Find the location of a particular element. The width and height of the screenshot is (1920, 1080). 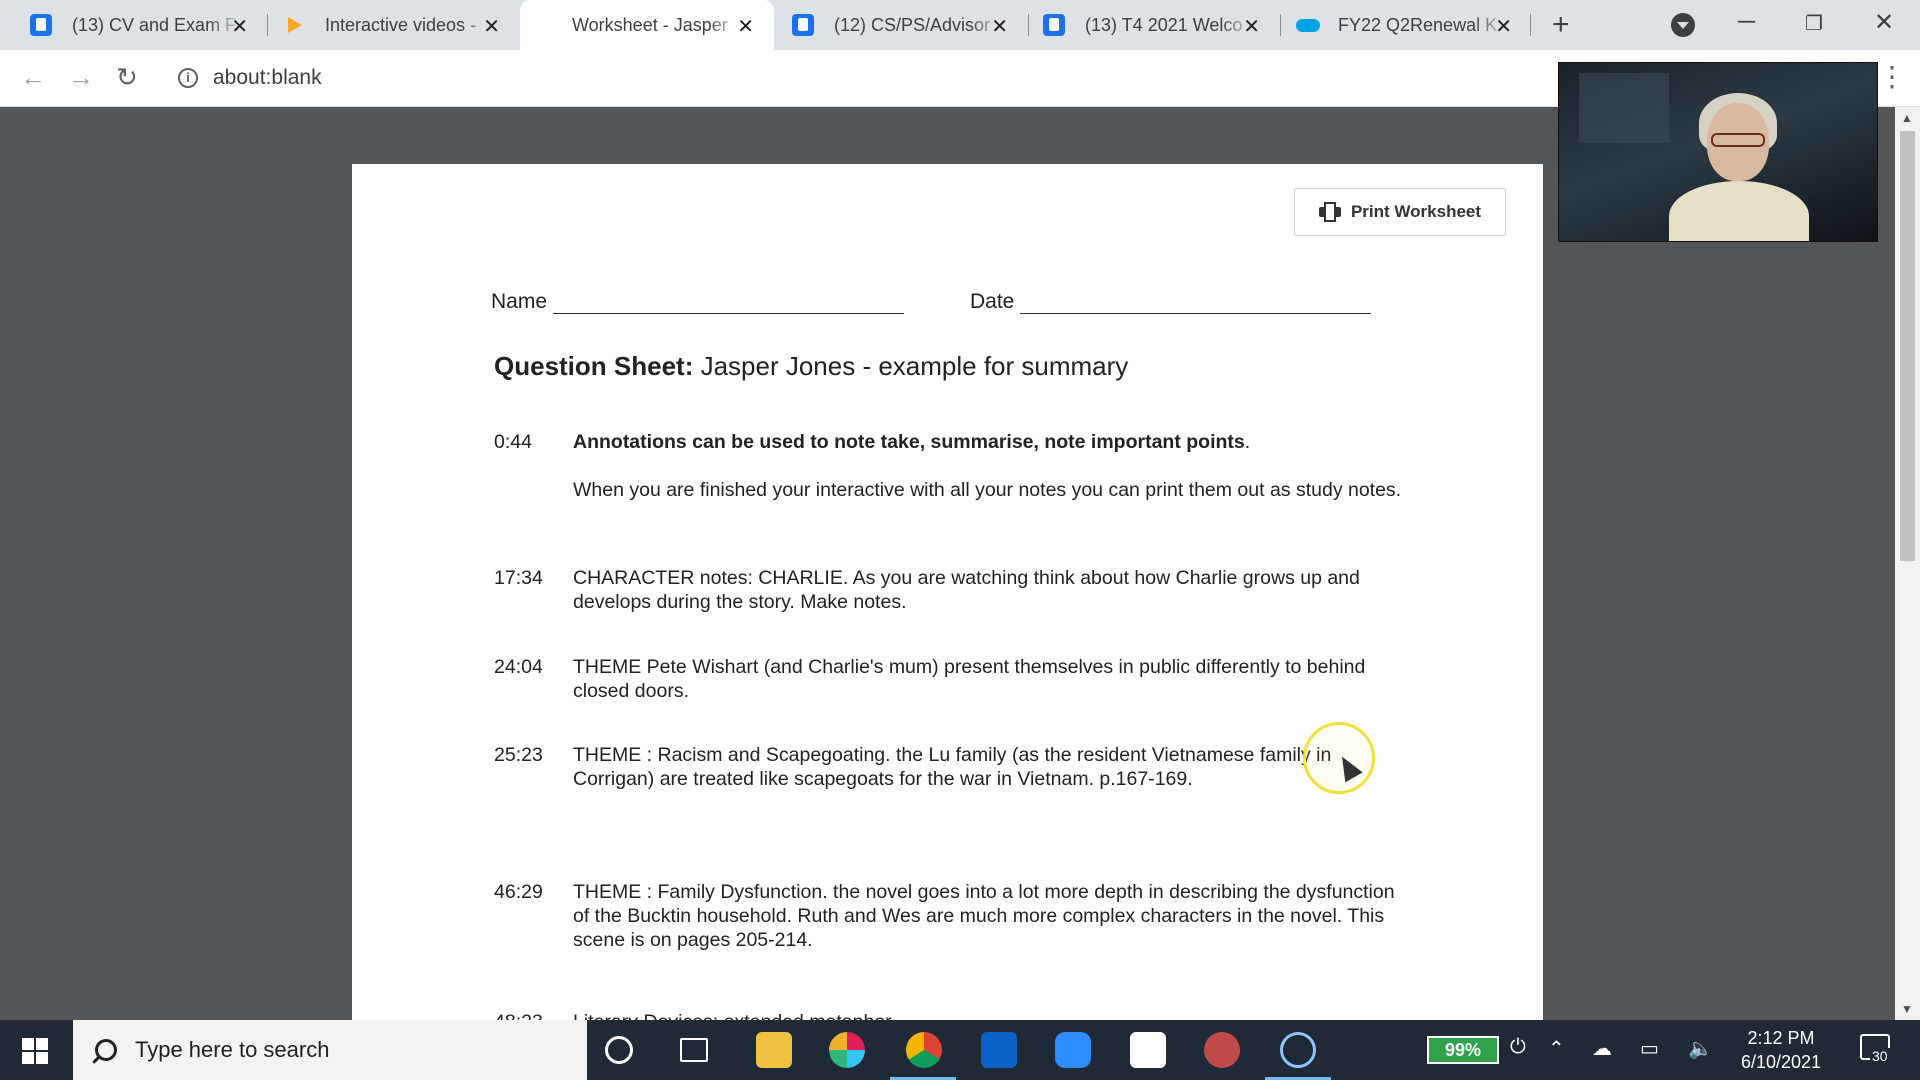

reload-icon: ↻ is located at coordinates (127, 77).